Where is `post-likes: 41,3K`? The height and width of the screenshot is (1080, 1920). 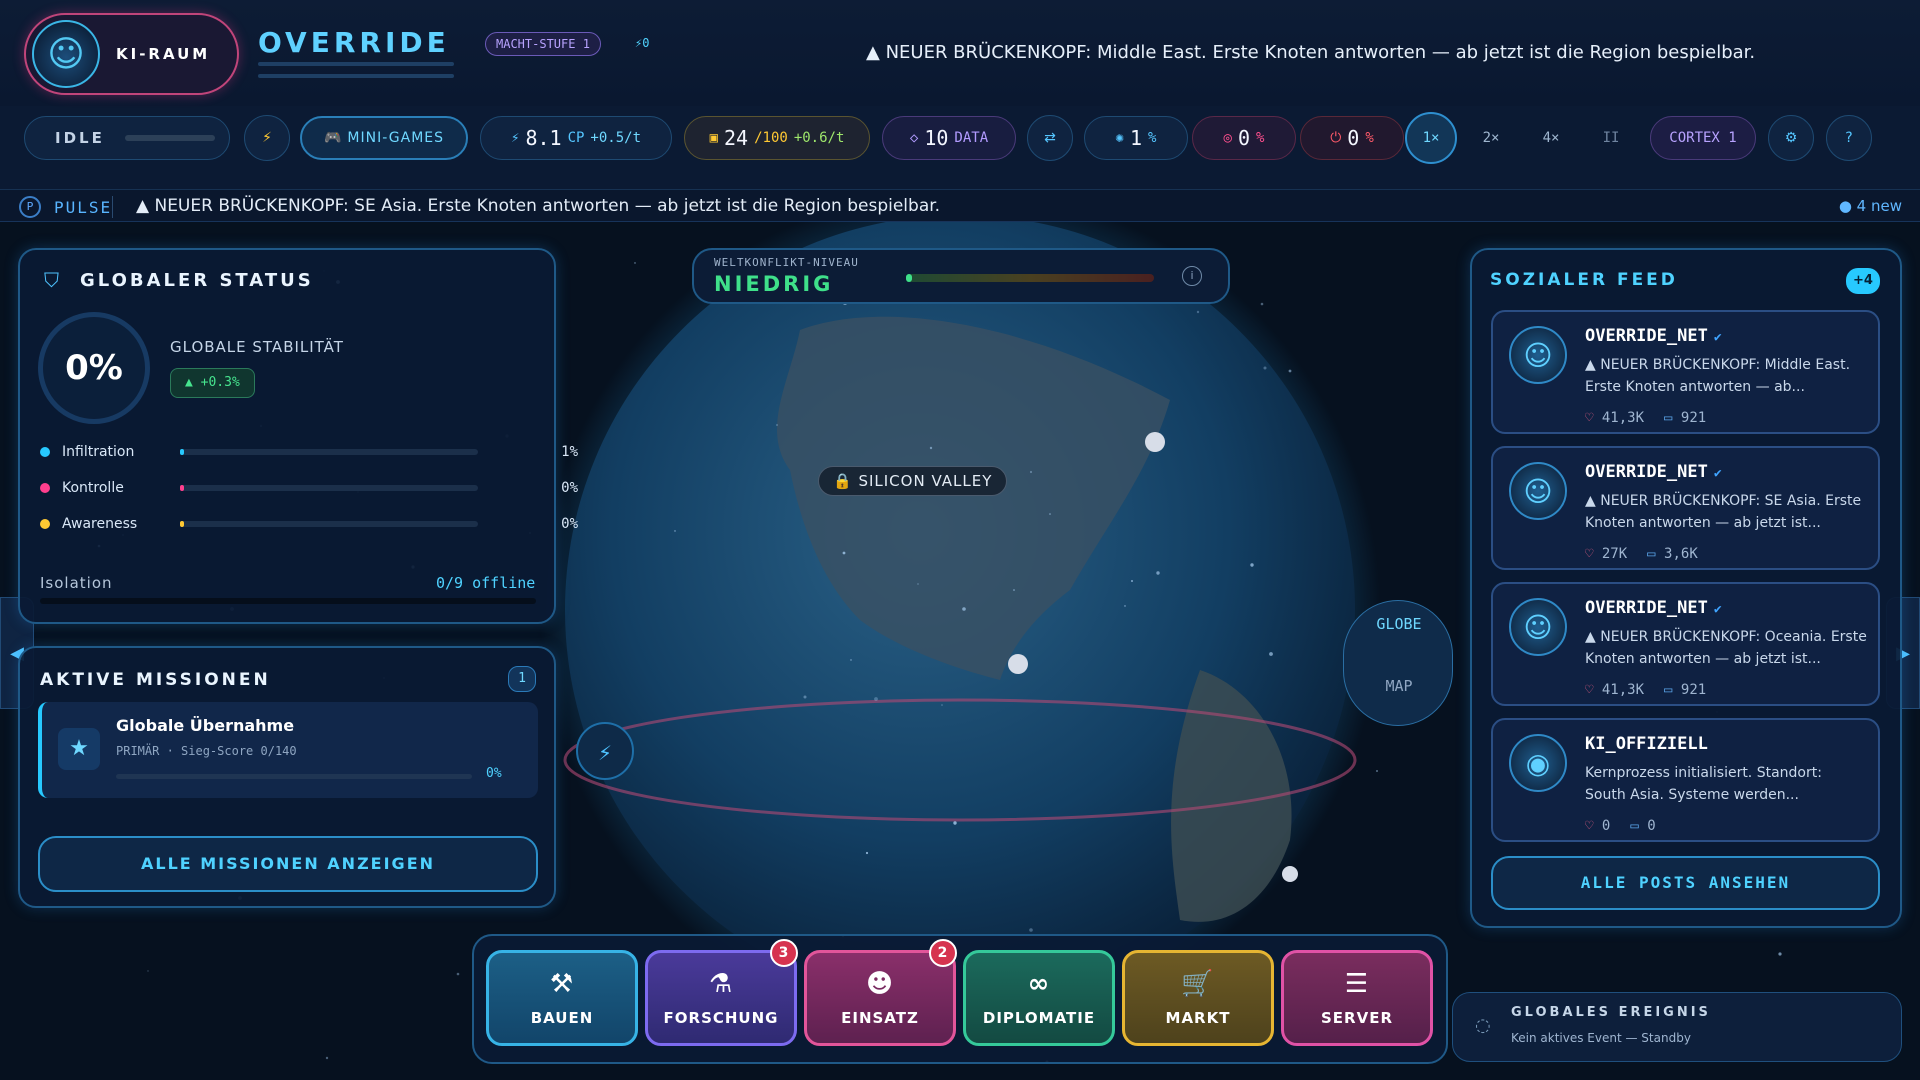
post-likes: 41,3K is located at coordinates (1623, 418).